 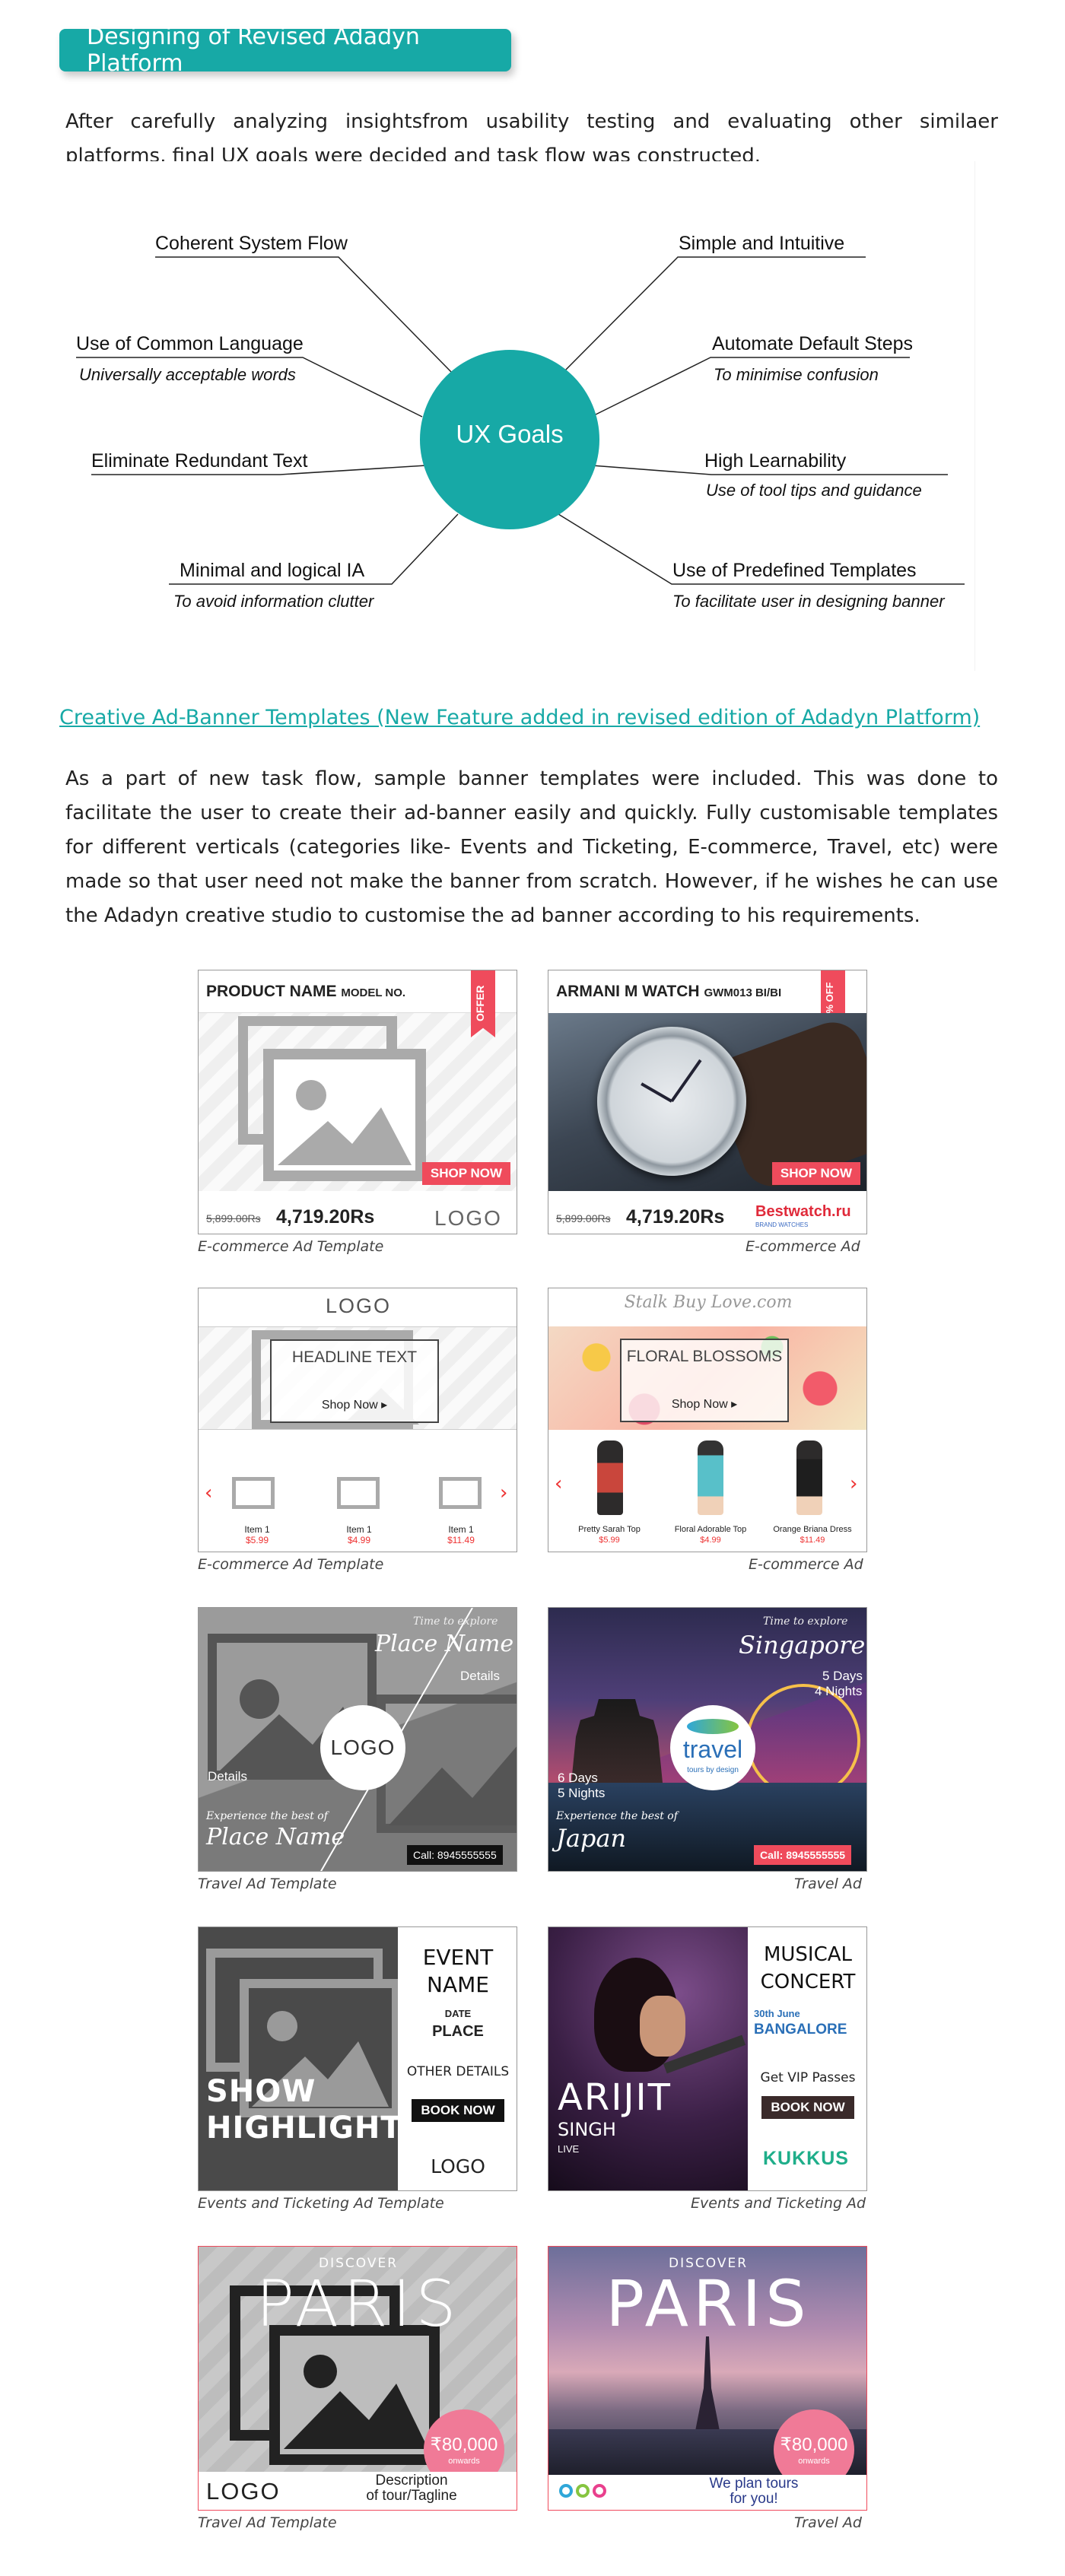 I want to click on event-city: BANGALORE, so click(x=800, y=2030).